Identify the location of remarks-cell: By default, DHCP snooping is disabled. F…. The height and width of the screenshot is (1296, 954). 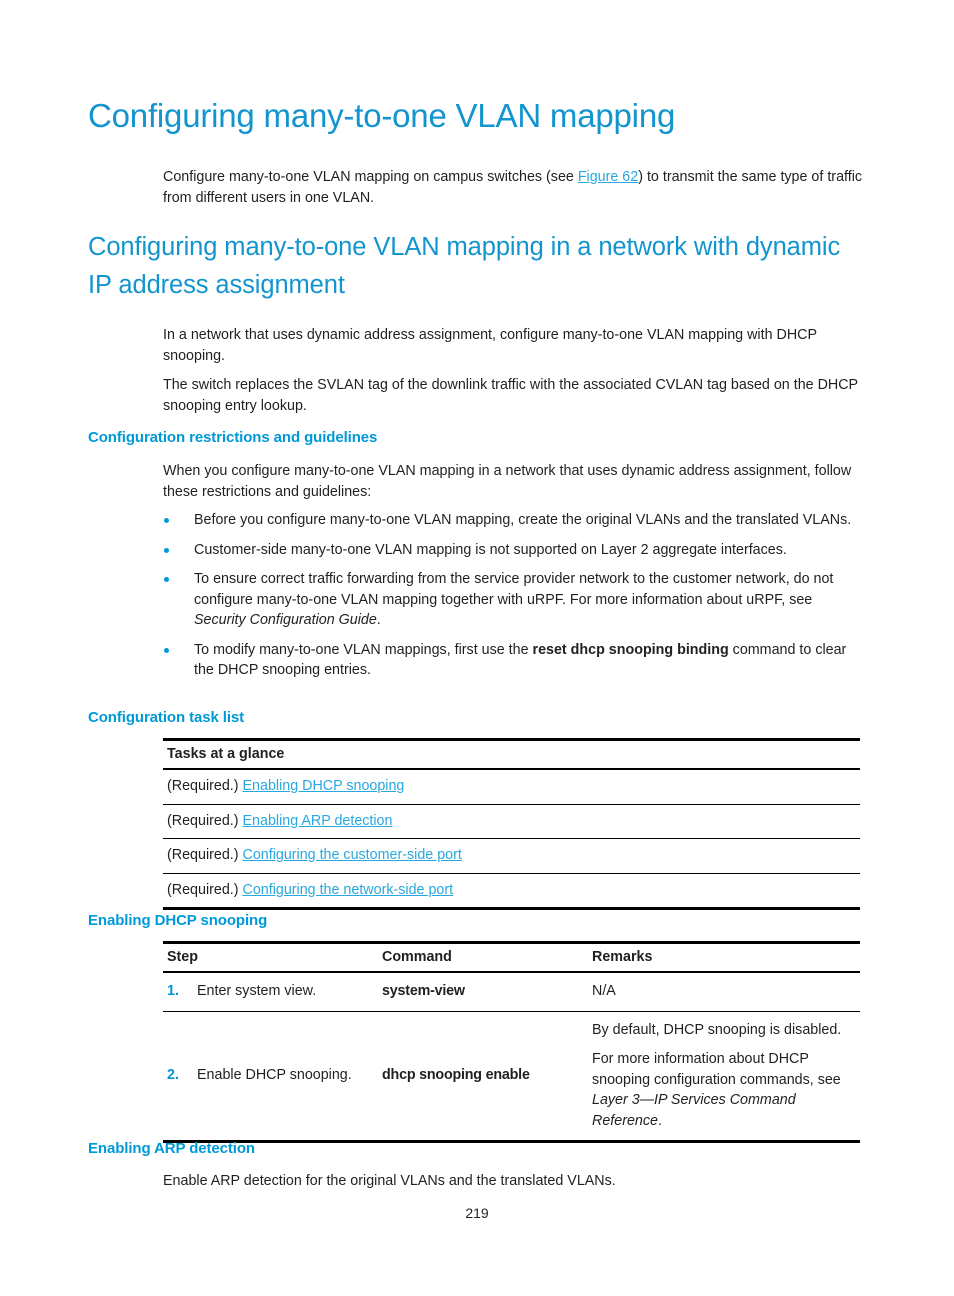
(724, 1077).